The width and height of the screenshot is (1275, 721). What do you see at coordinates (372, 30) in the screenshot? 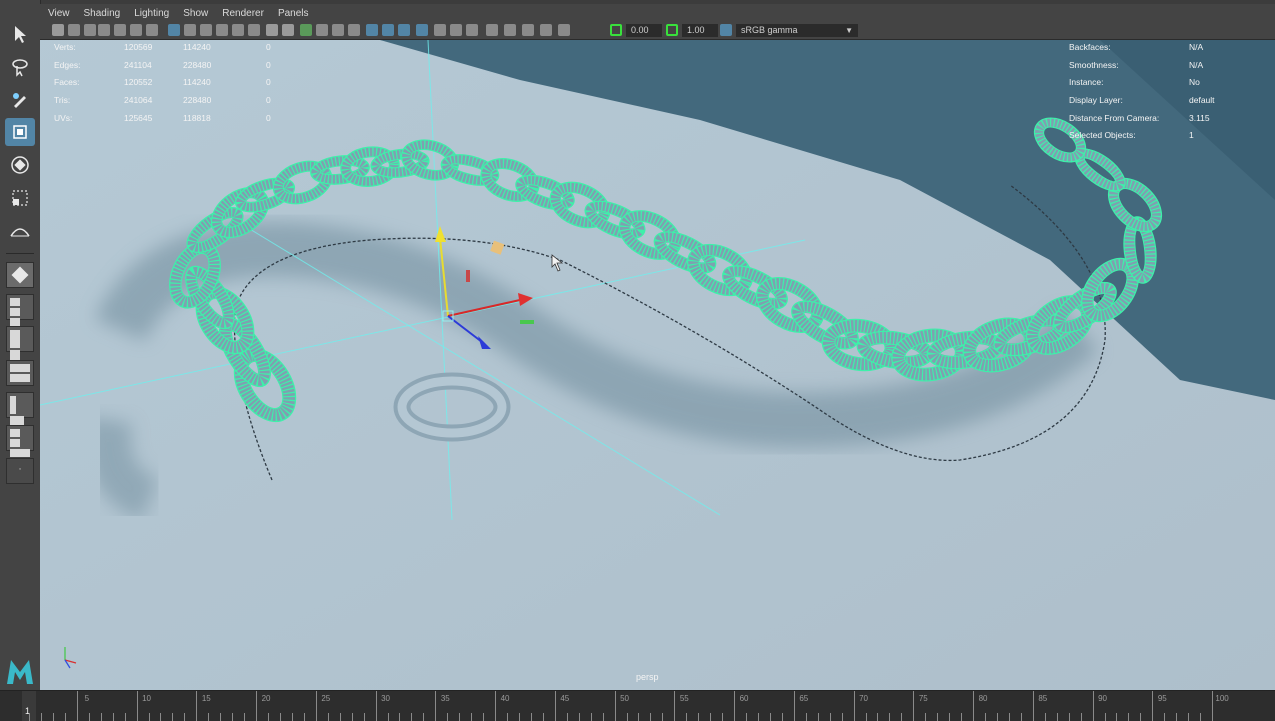
I see `motion-blur-icon` at bounding box center [372, 30].